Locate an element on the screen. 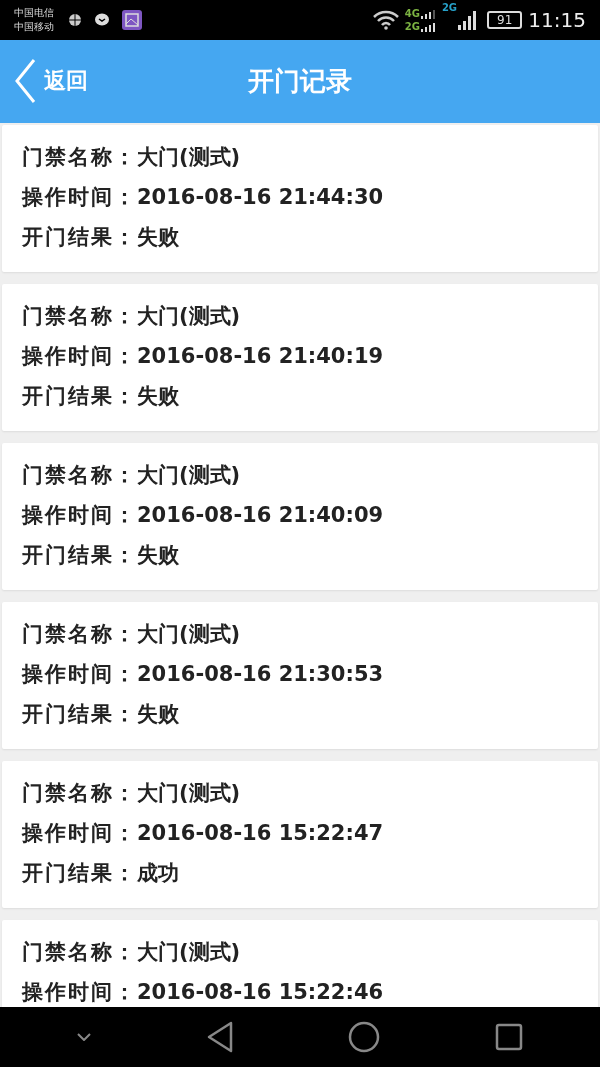 Image resolution: width=600 pixels, height=1067 pixels. field-value: 成功 is located at coordinates (158, 873).